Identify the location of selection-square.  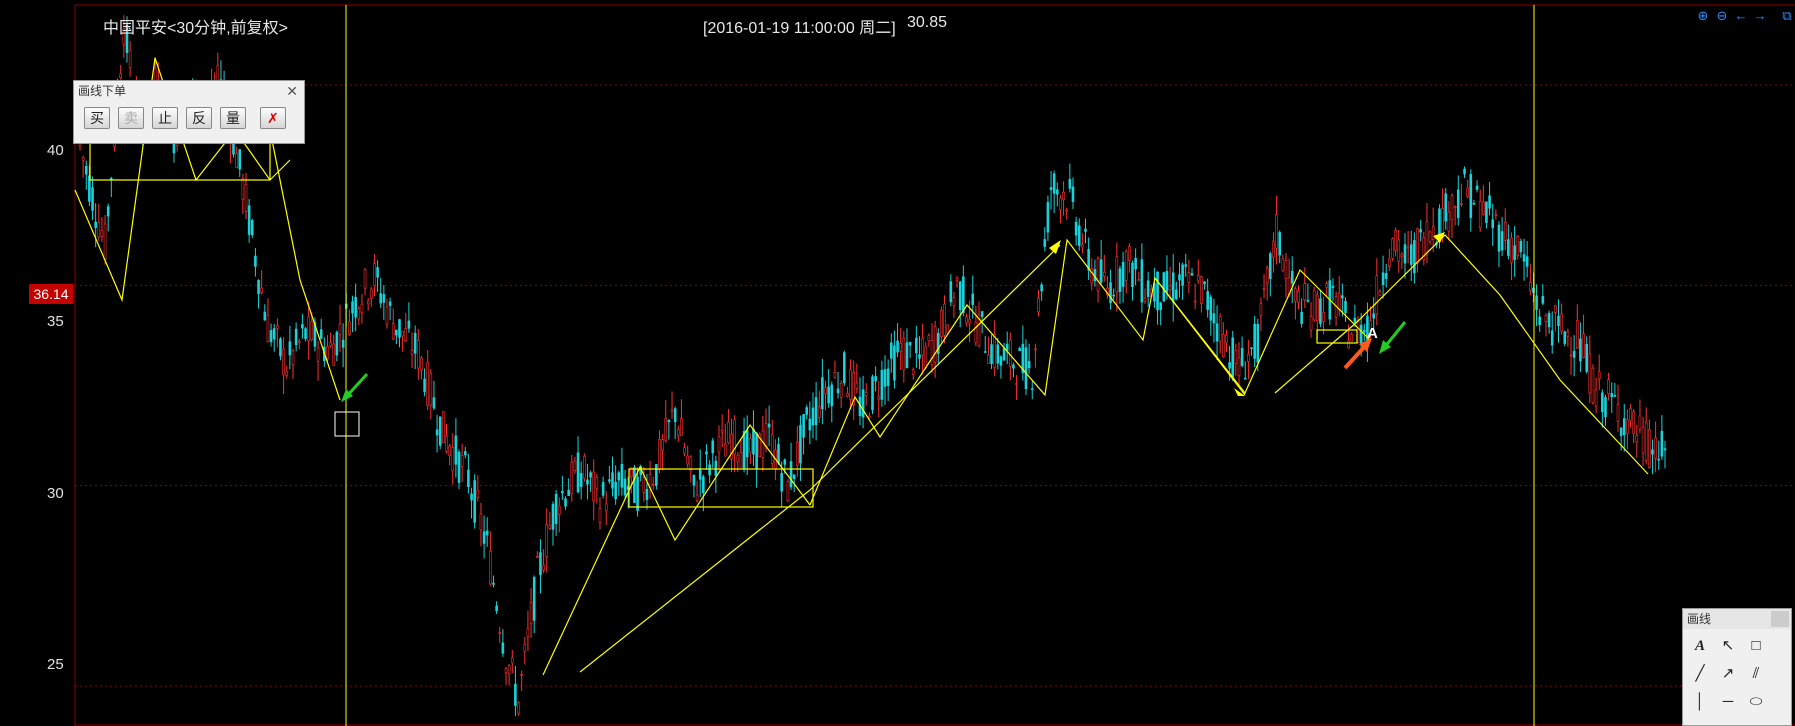
(347, 424).